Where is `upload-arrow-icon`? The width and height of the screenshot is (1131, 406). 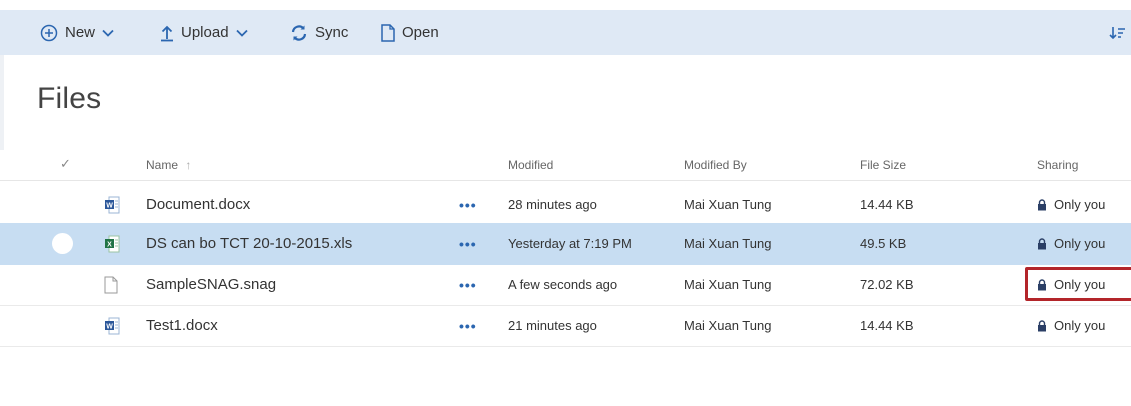
upload-arrow-icon is located at coordinates (167, 33).